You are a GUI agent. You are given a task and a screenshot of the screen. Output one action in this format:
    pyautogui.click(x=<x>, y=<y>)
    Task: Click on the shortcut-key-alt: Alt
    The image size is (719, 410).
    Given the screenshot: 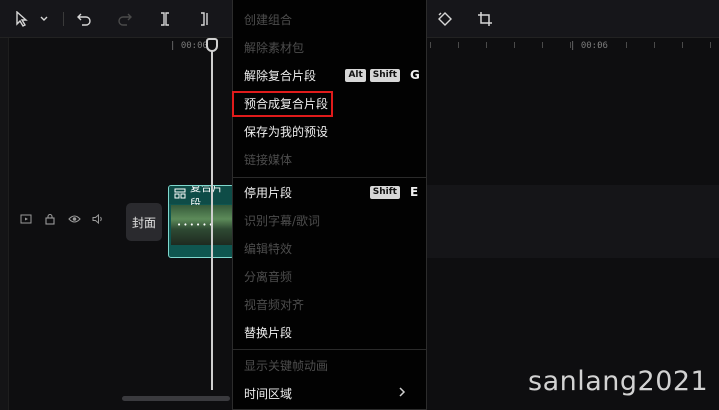 What is the action you would take?
    pyautogui.click(x=355, y=75)
    